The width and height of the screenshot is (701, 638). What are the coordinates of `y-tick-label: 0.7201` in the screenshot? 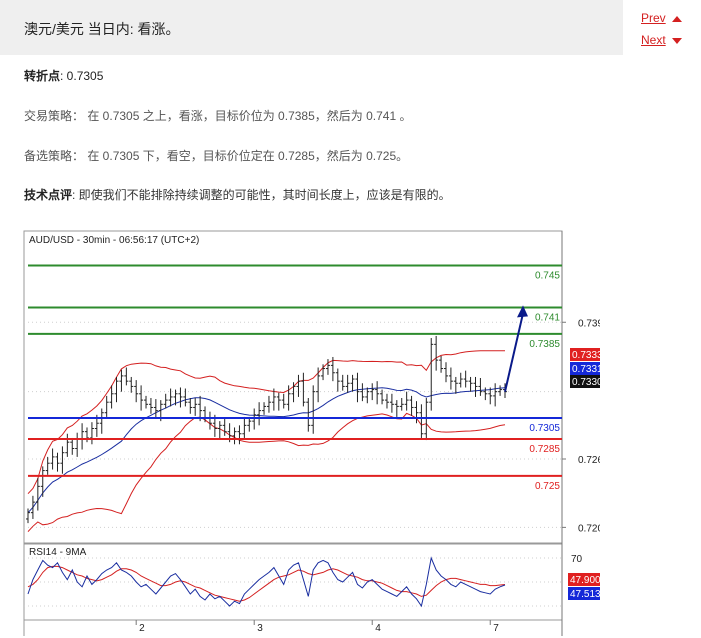 It's located at (589, 528).